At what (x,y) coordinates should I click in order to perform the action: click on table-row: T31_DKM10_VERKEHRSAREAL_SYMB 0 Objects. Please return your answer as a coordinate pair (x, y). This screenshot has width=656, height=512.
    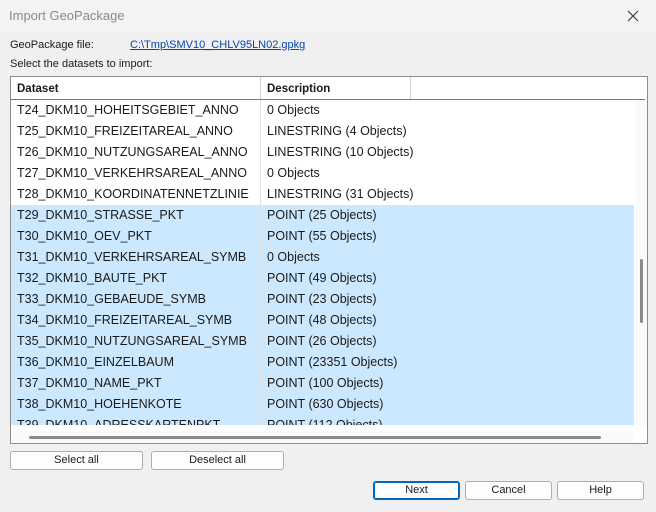
    Looking at the image, I should click on (322, 257).